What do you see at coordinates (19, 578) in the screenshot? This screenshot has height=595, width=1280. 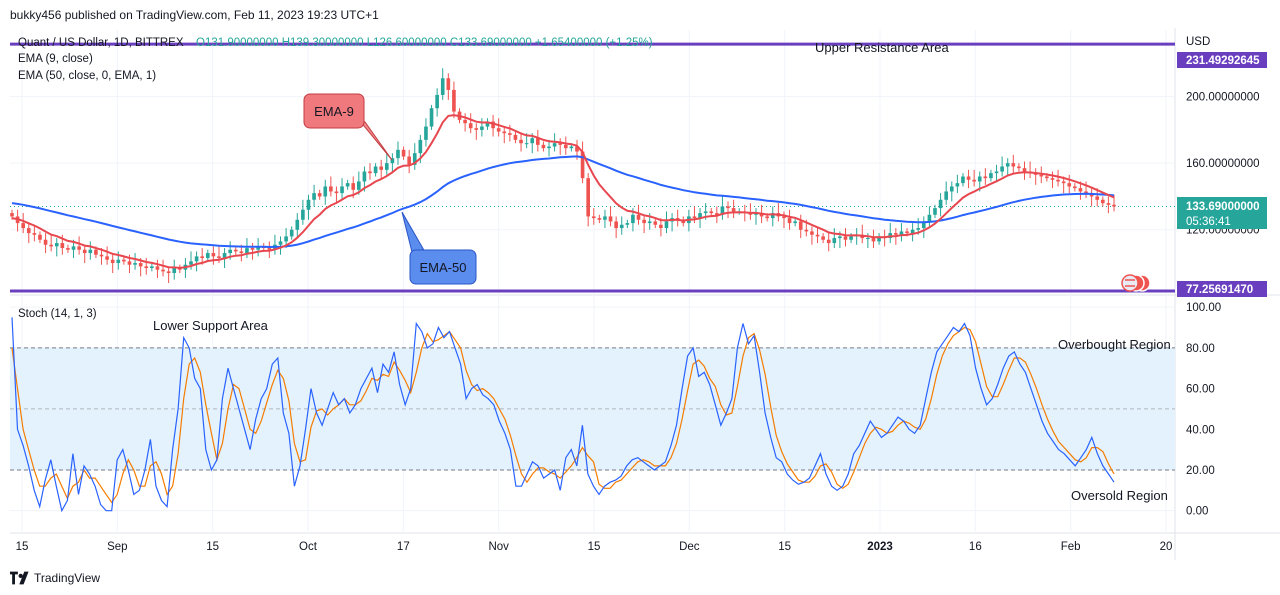 I see `tradingview-logo-icon` at bounding box center [19, 578].